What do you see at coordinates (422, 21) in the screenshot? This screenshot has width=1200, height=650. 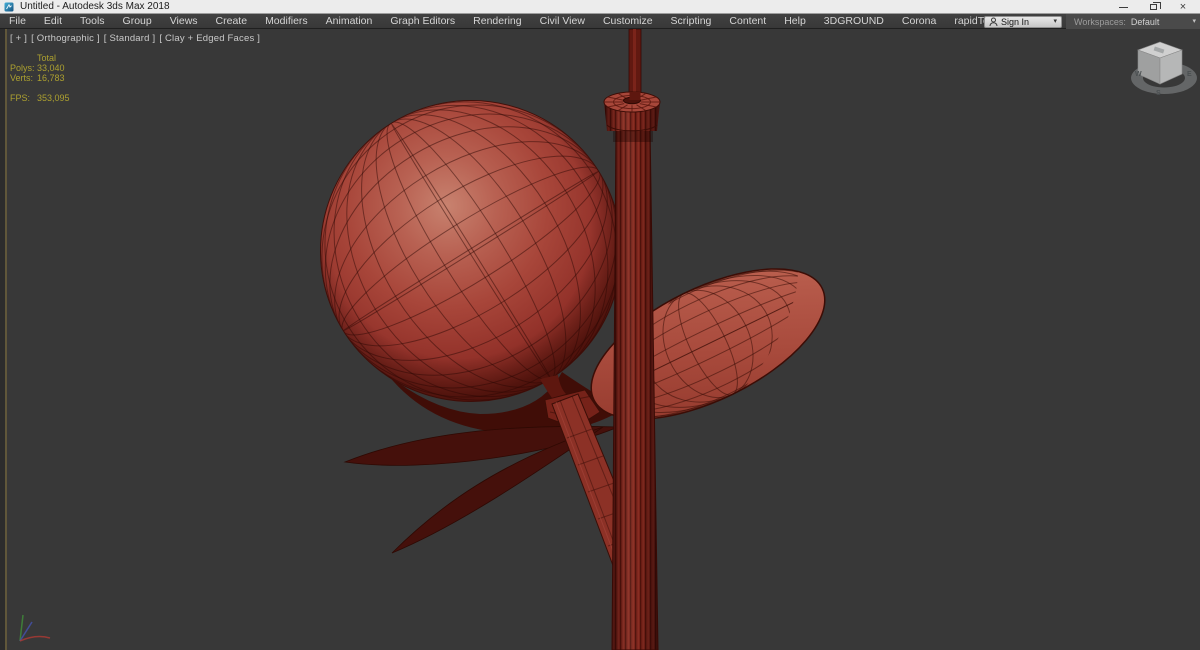 I see `menu-graph-editors: Graph Editors` at bounding box center [422, 21].